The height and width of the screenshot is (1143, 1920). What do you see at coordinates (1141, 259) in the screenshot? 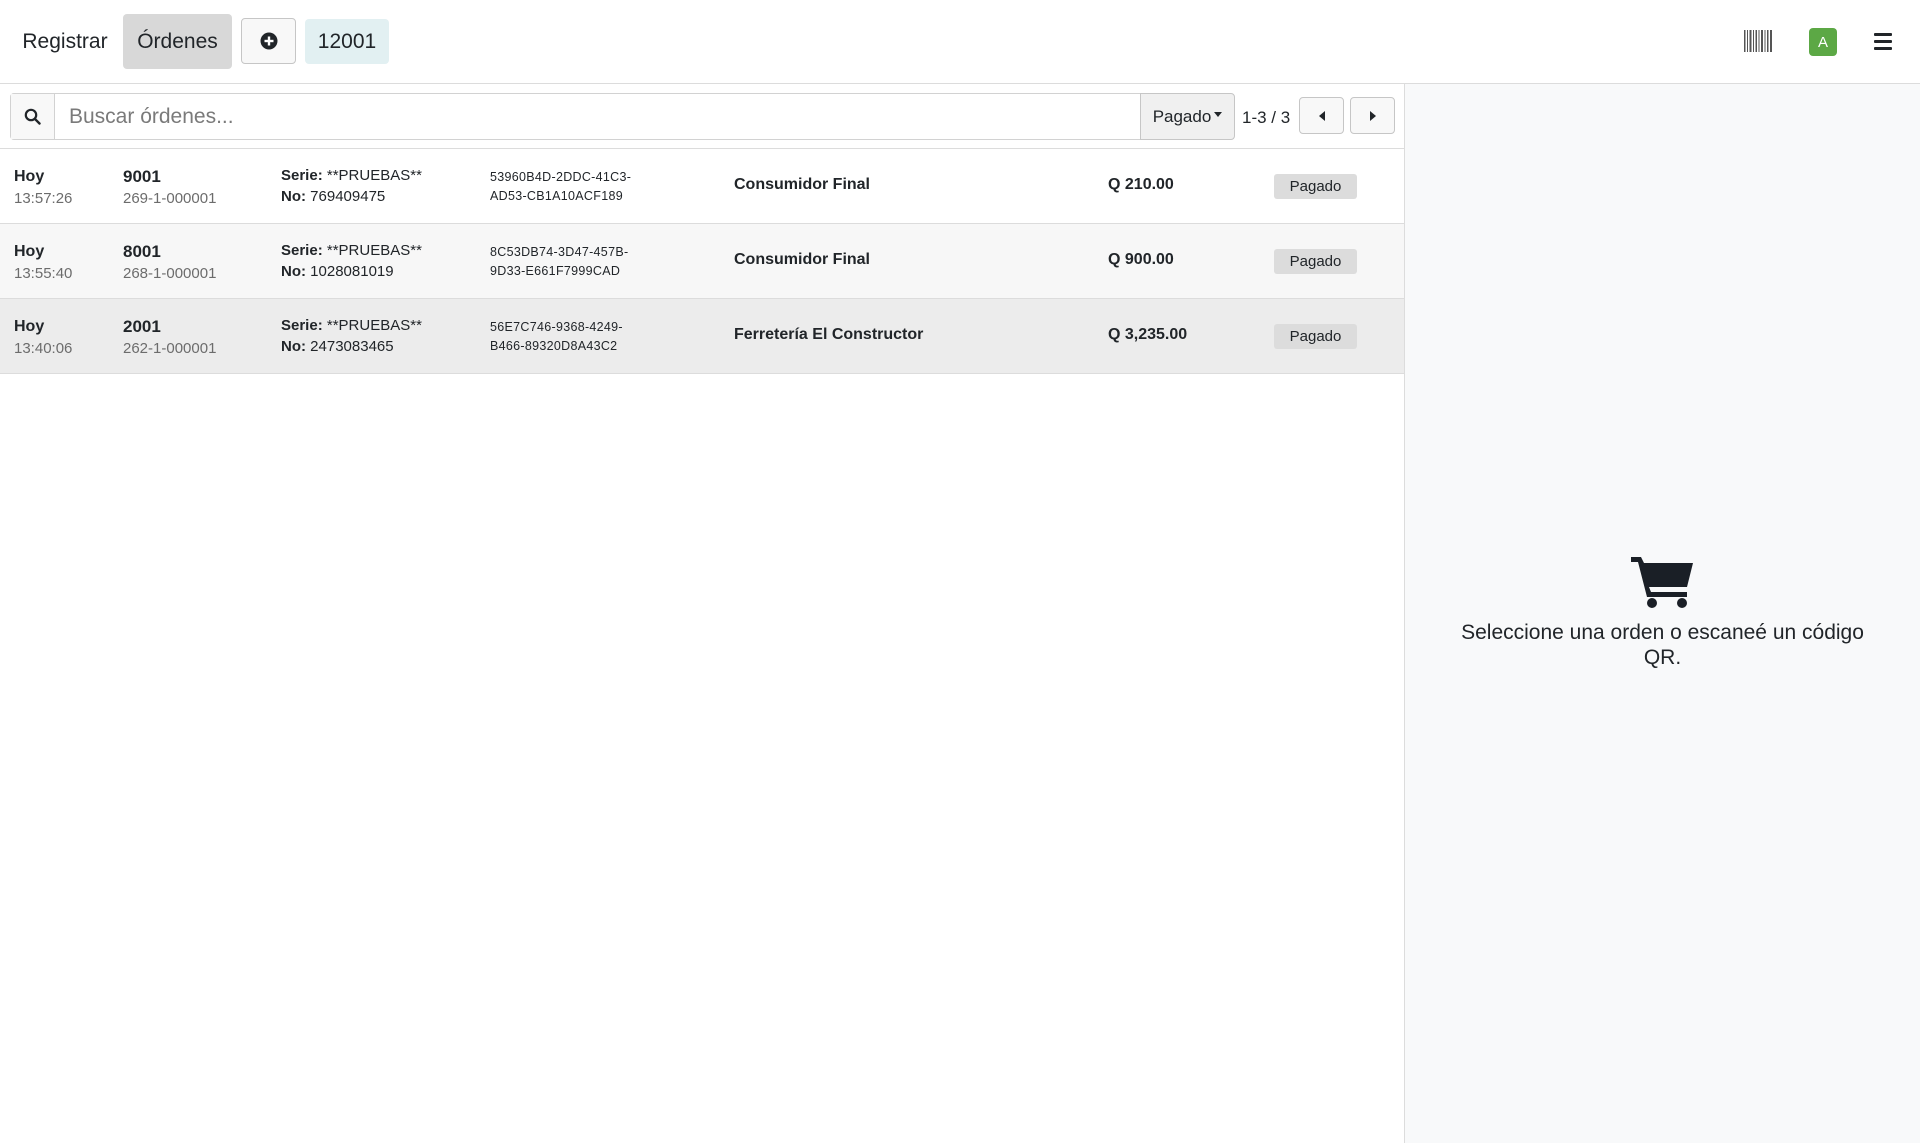
I see `order-total: Q 900.00` at bounding box center [1141, 259].